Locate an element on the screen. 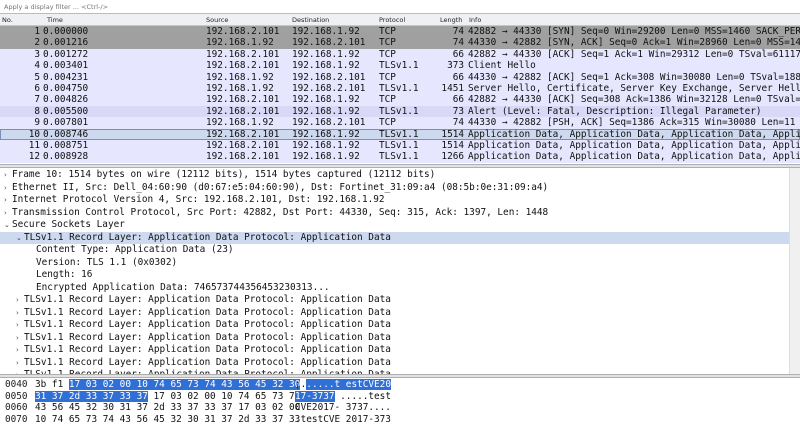  packet-destination: 192.168.2.101 is located at coordinates (329, 123).